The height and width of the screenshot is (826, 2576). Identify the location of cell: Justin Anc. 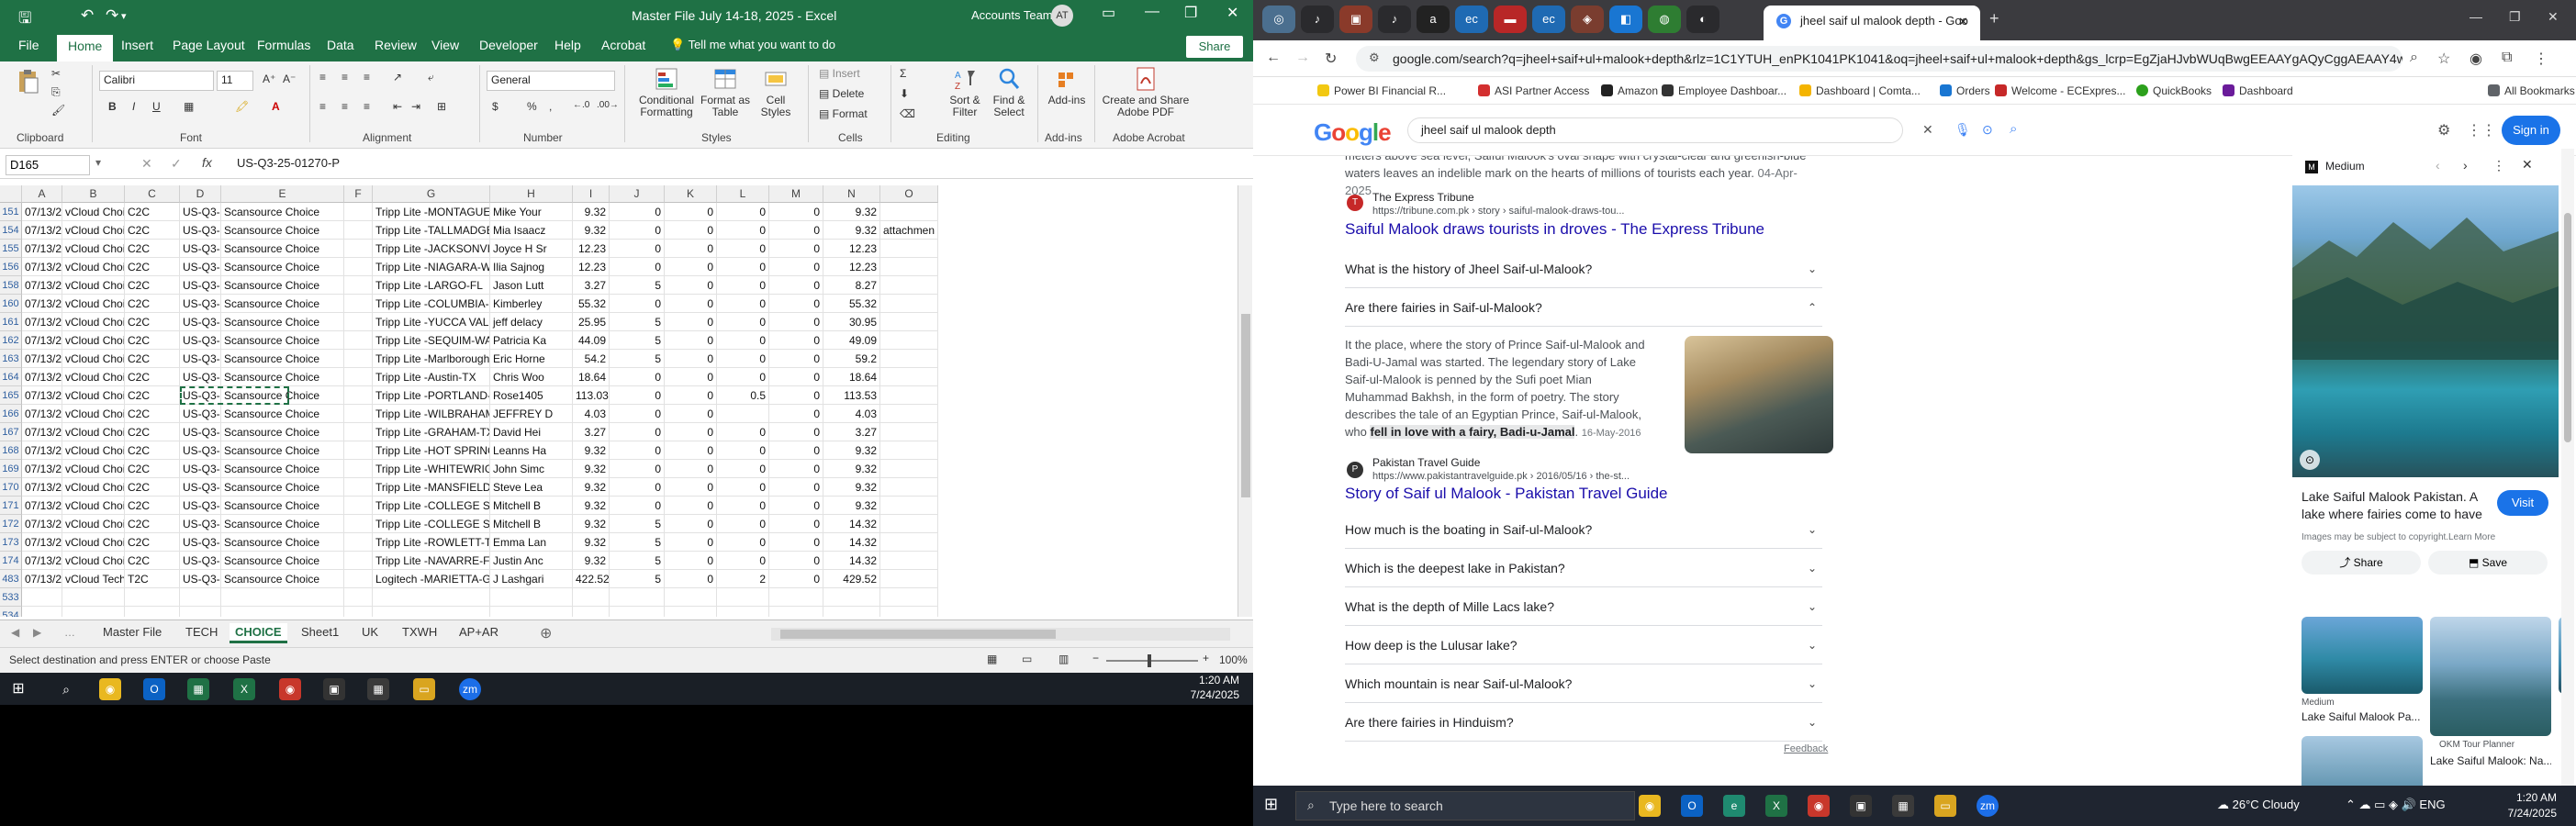
(531, 561).